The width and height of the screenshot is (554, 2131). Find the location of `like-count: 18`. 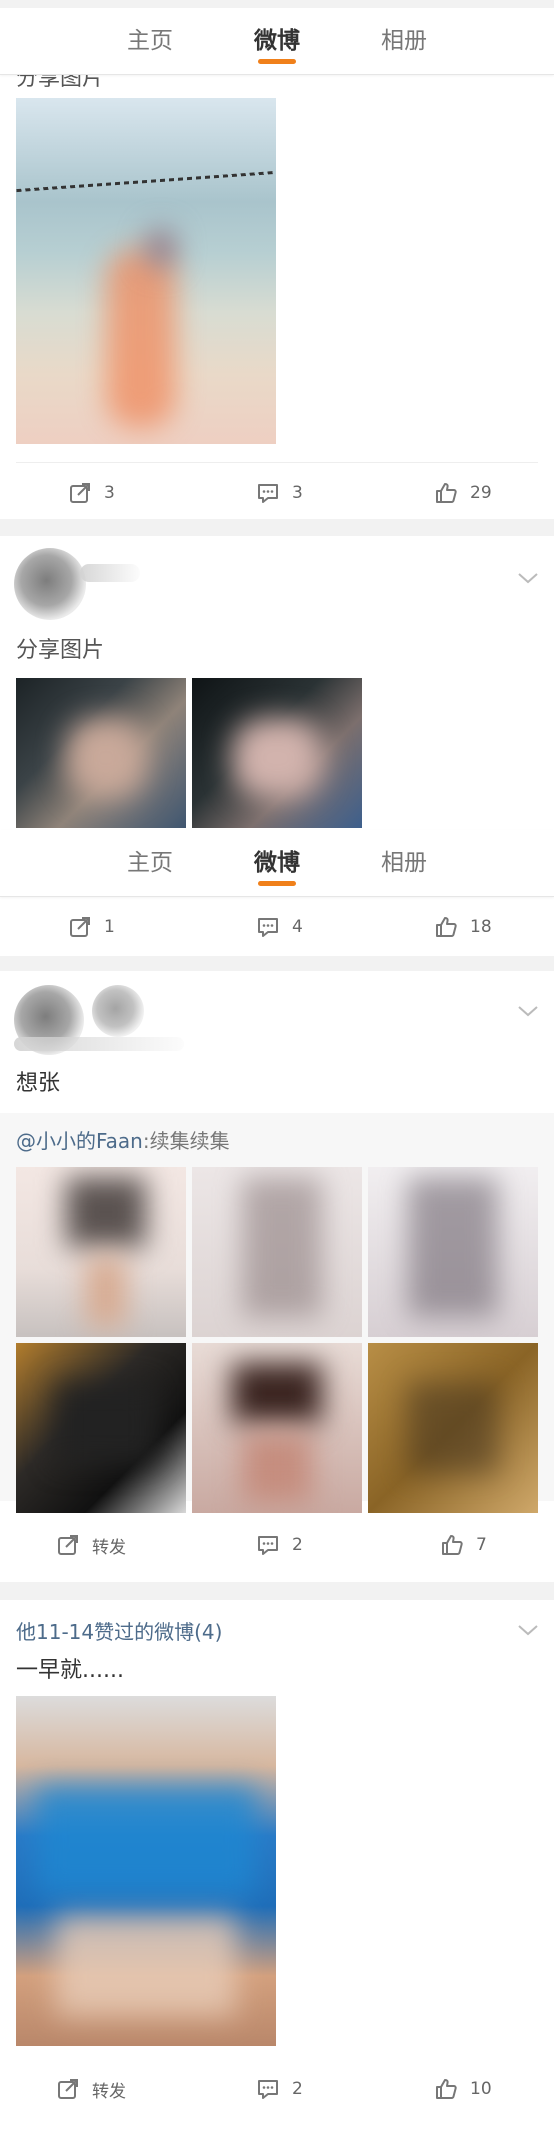

like-count: 18 is located at coordinates (481, 927).